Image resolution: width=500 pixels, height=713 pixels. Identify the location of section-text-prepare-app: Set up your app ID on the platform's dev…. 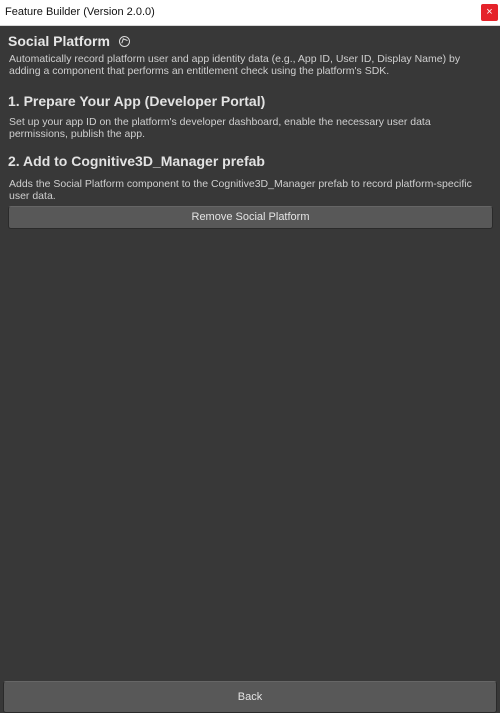
(220, 128).